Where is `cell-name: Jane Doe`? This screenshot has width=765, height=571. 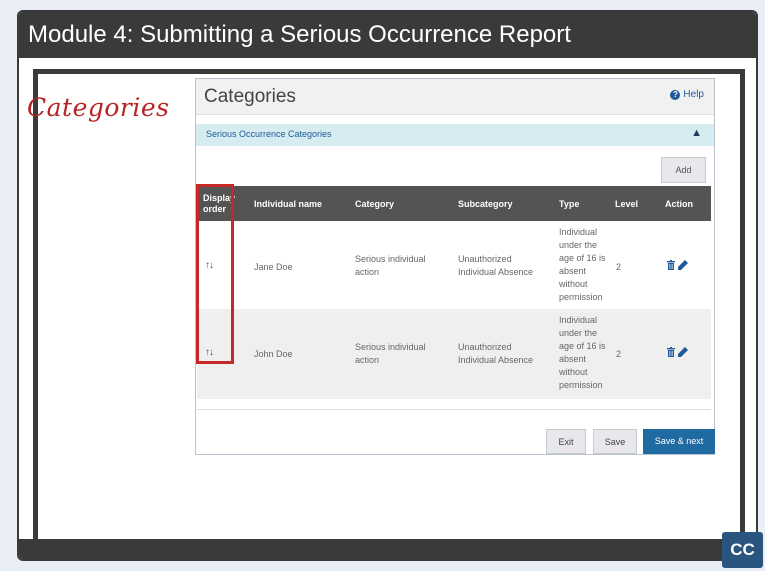 cell-name: Jane Doe is located at coordinates (273, 267).